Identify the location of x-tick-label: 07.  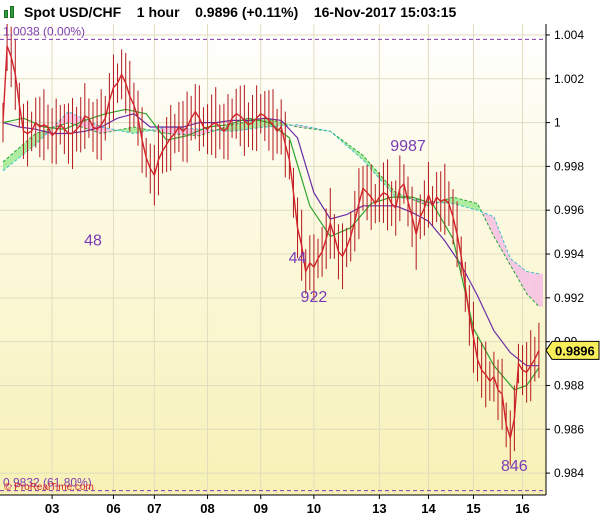
(154, 508).